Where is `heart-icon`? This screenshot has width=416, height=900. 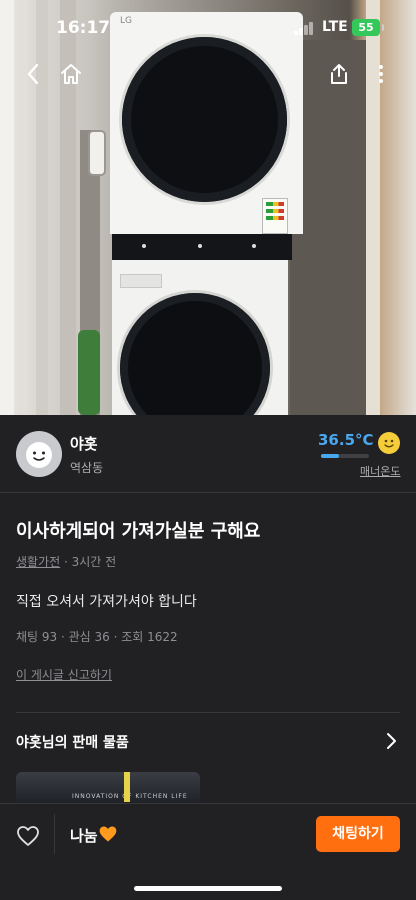 heart-icon is located at coordinates (28, 836).